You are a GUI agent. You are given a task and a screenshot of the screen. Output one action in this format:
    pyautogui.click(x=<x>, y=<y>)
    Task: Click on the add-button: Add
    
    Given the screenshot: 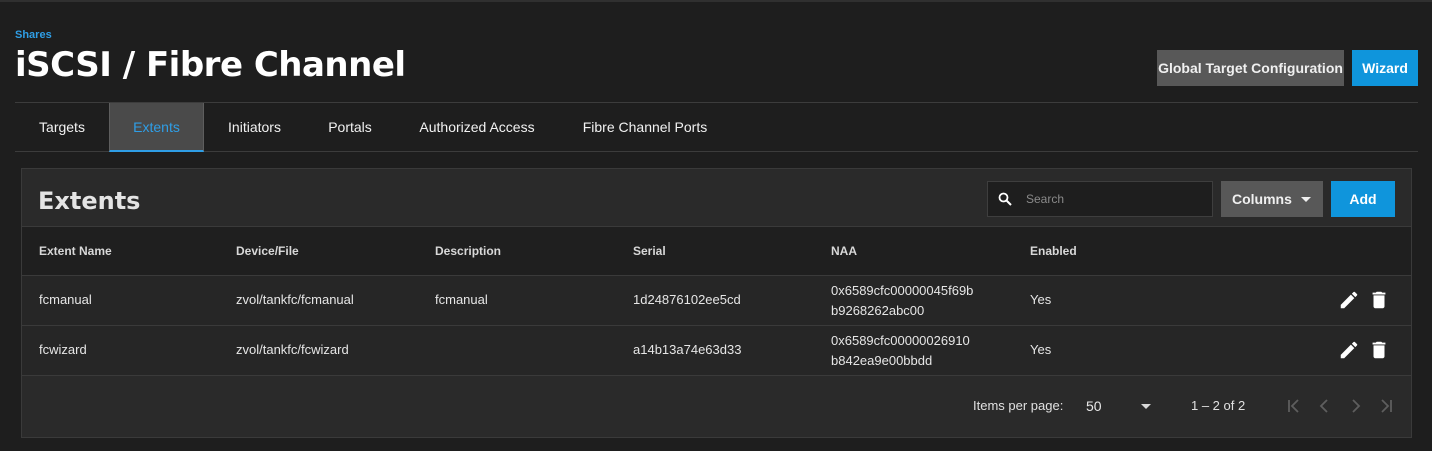 What is the action you would take?
    pyautogui.click(x=1363, y=199)
    